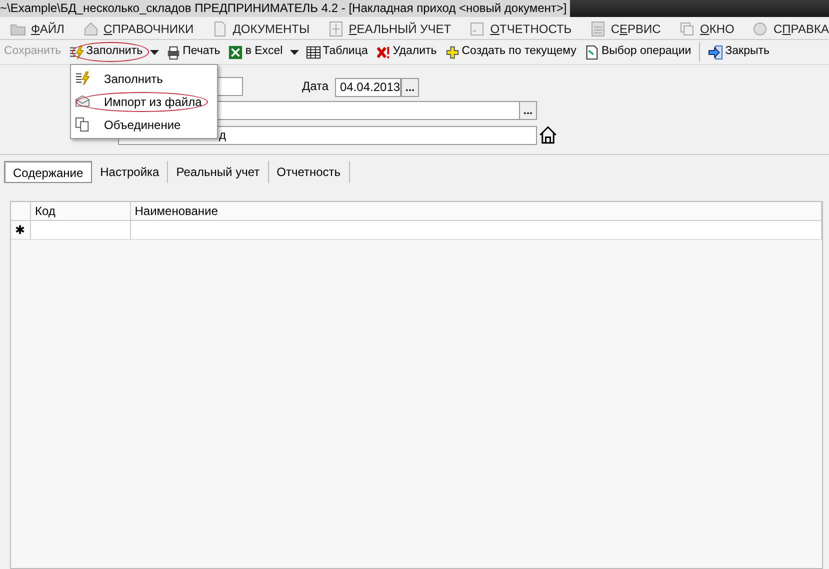 This screenshot has height=569, width=829. I want to click on date-label: Дата, so click(315, 86).